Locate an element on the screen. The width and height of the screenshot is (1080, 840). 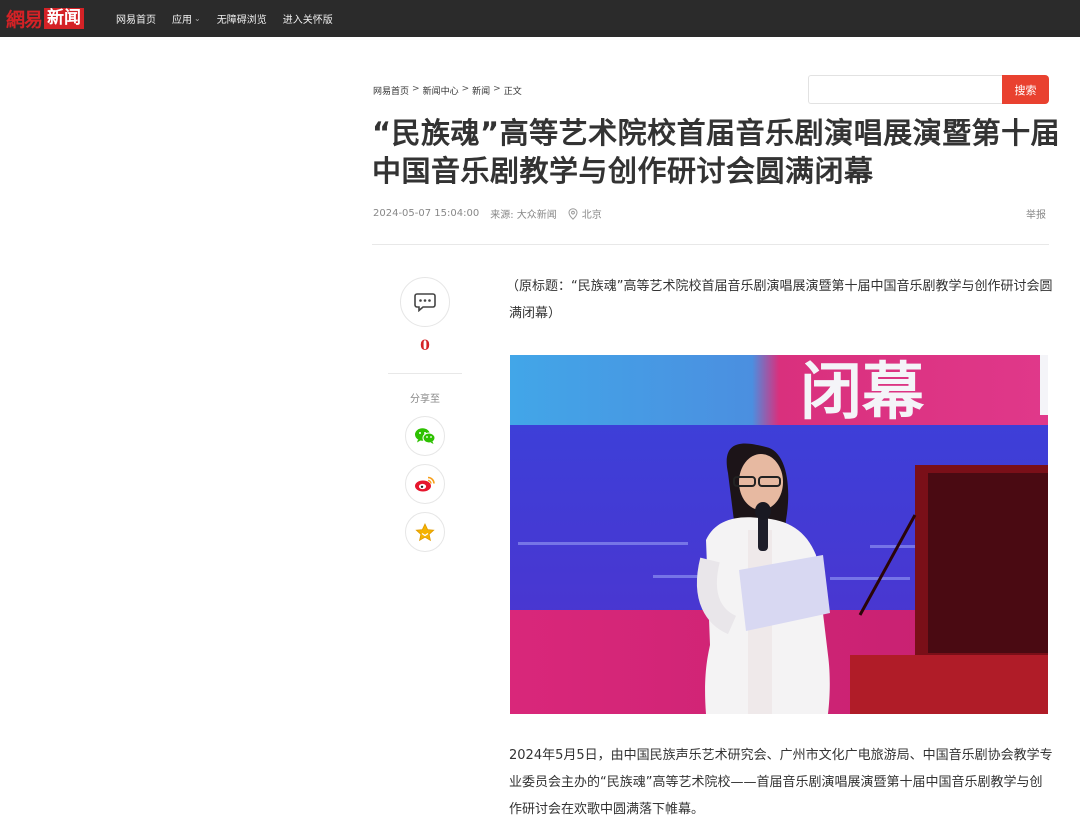
article-meta: 2024-05-07 15:04:00 来源: 大众新闻 北京 is located at coordinates (493, 213).